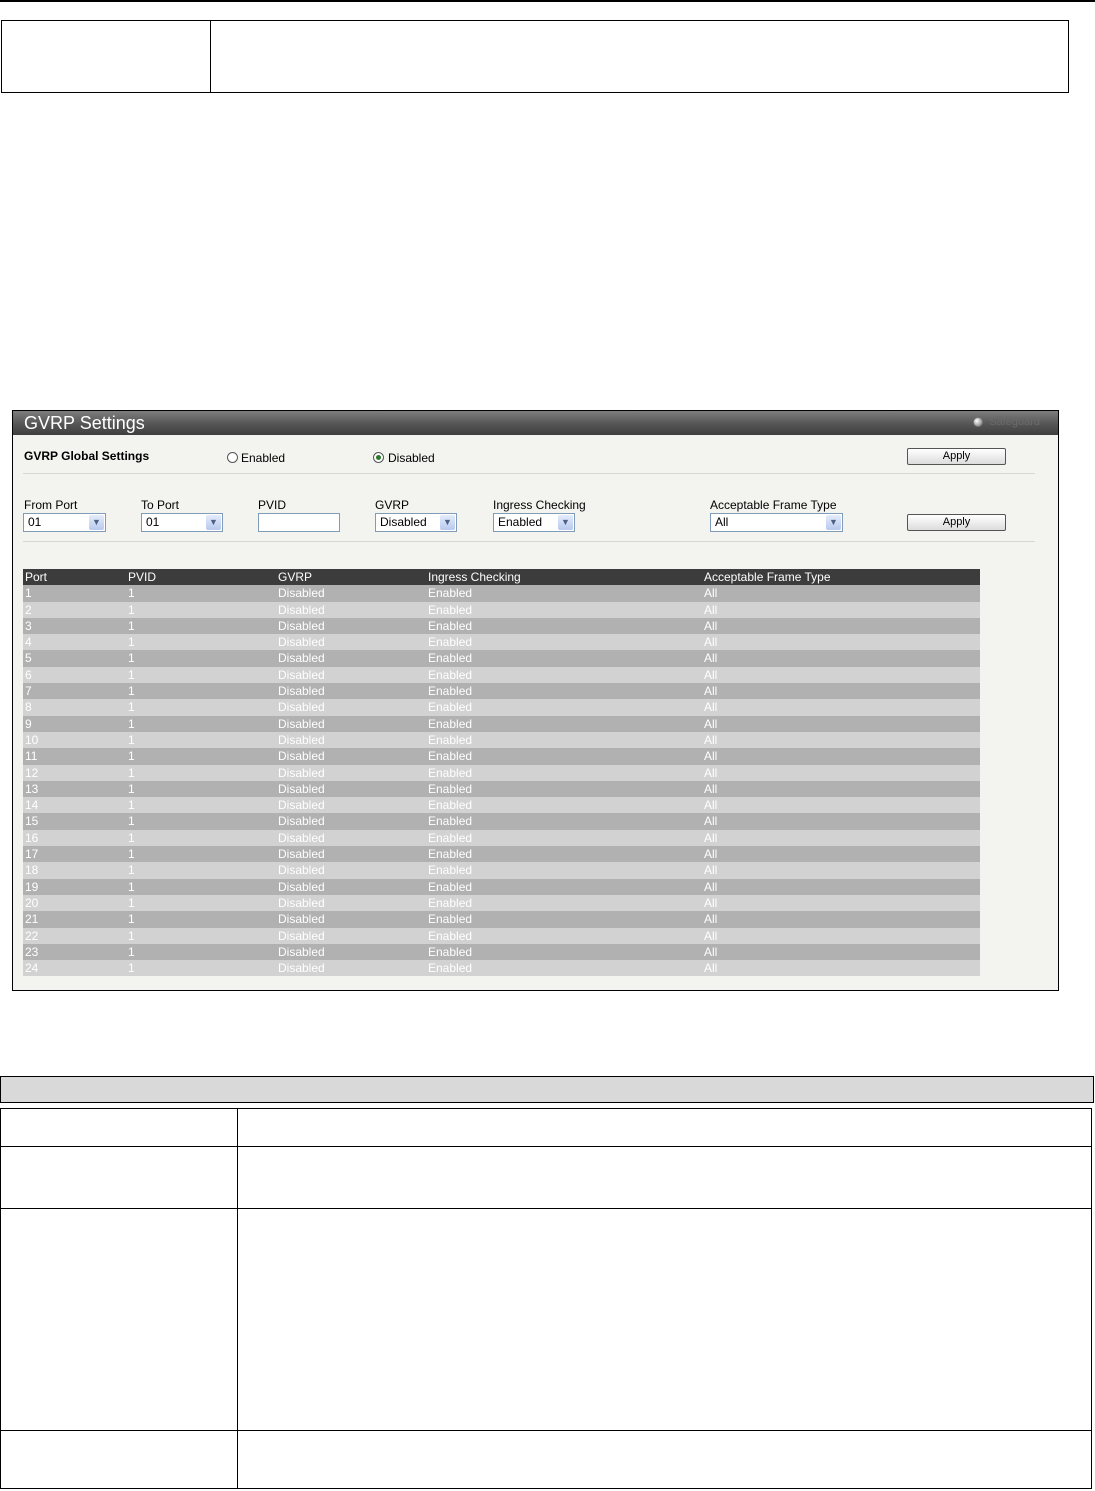  Describe the element at coordinates (501, 935) in the screenshot. I see `table-row: 22 1 Disabled Enabled All` at that location.